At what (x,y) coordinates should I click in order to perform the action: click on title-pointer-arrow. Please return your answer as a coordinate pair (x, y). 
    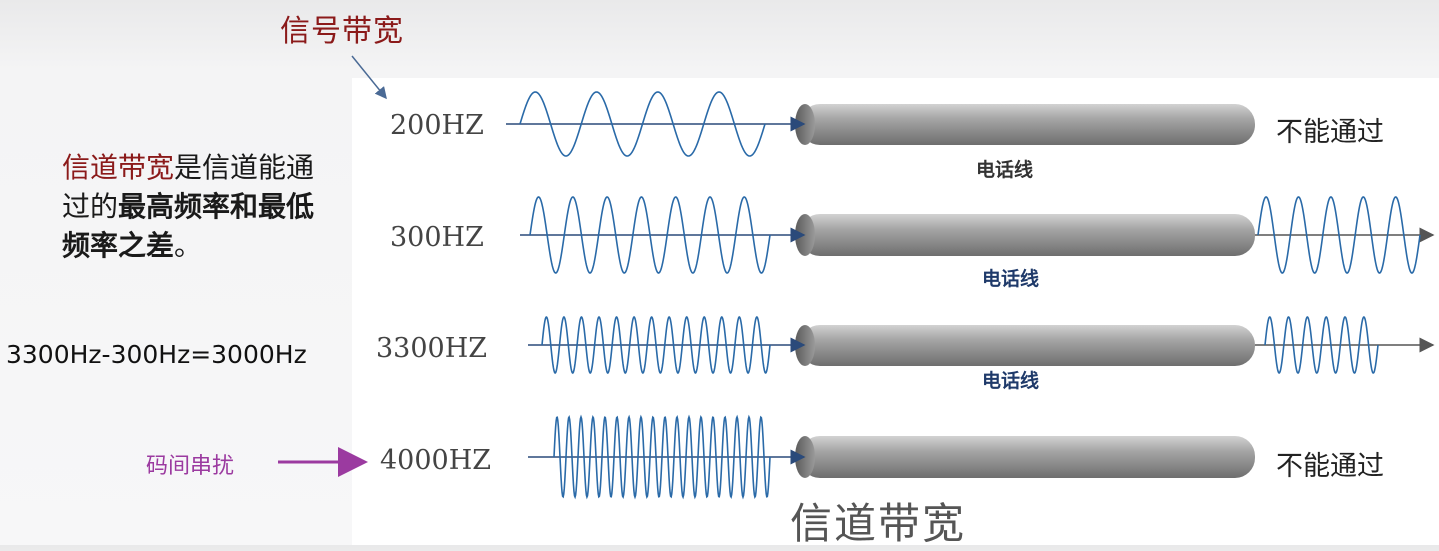
    Looking at the image, I should click on (369, 77).